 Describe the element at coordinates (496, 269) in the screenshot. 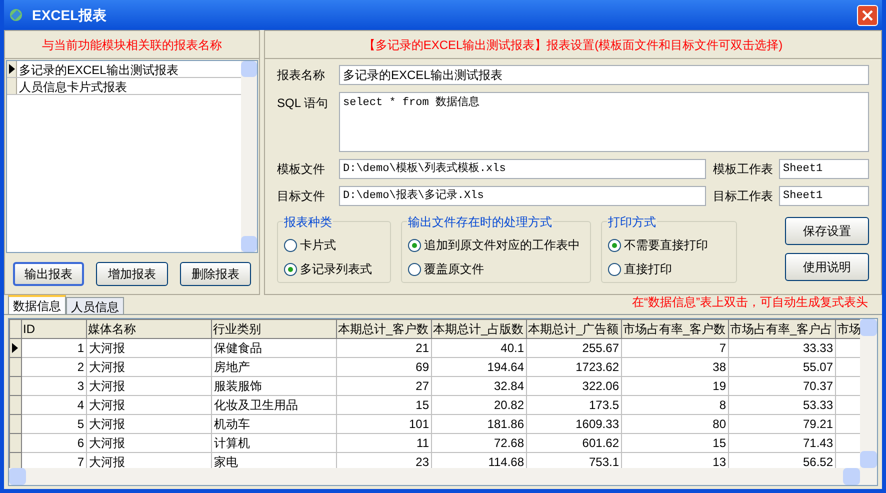

I see `radio-option: 覆盖原文件` at that location.